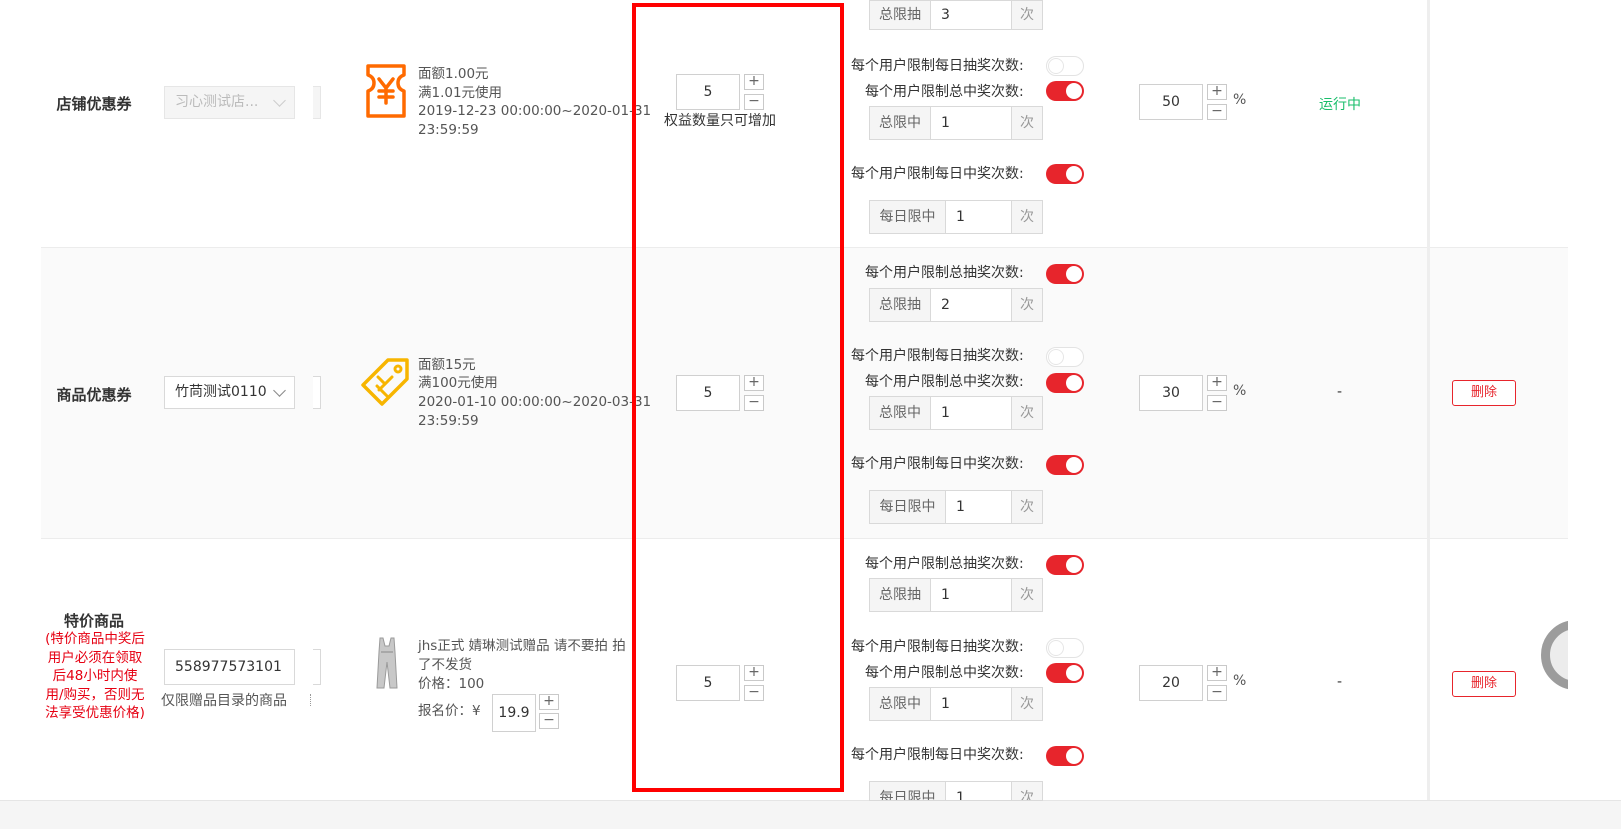  Describe the element at coordinates (458, 383) in the screenshot. I see `coupon-threshold: 满100元使用` at that location.